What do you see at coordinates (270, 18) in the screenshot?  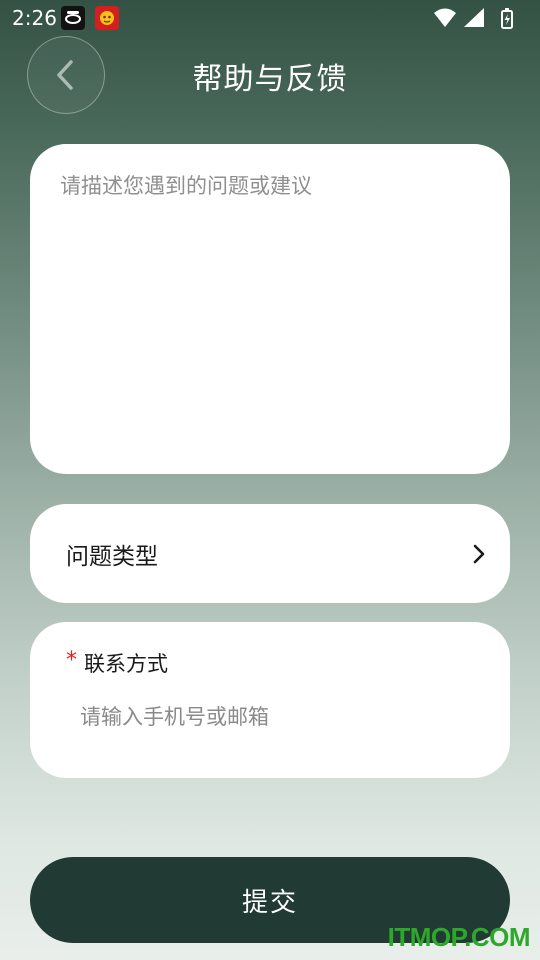 I see `status-bar: 2:26` at bounding box center [270, 18].